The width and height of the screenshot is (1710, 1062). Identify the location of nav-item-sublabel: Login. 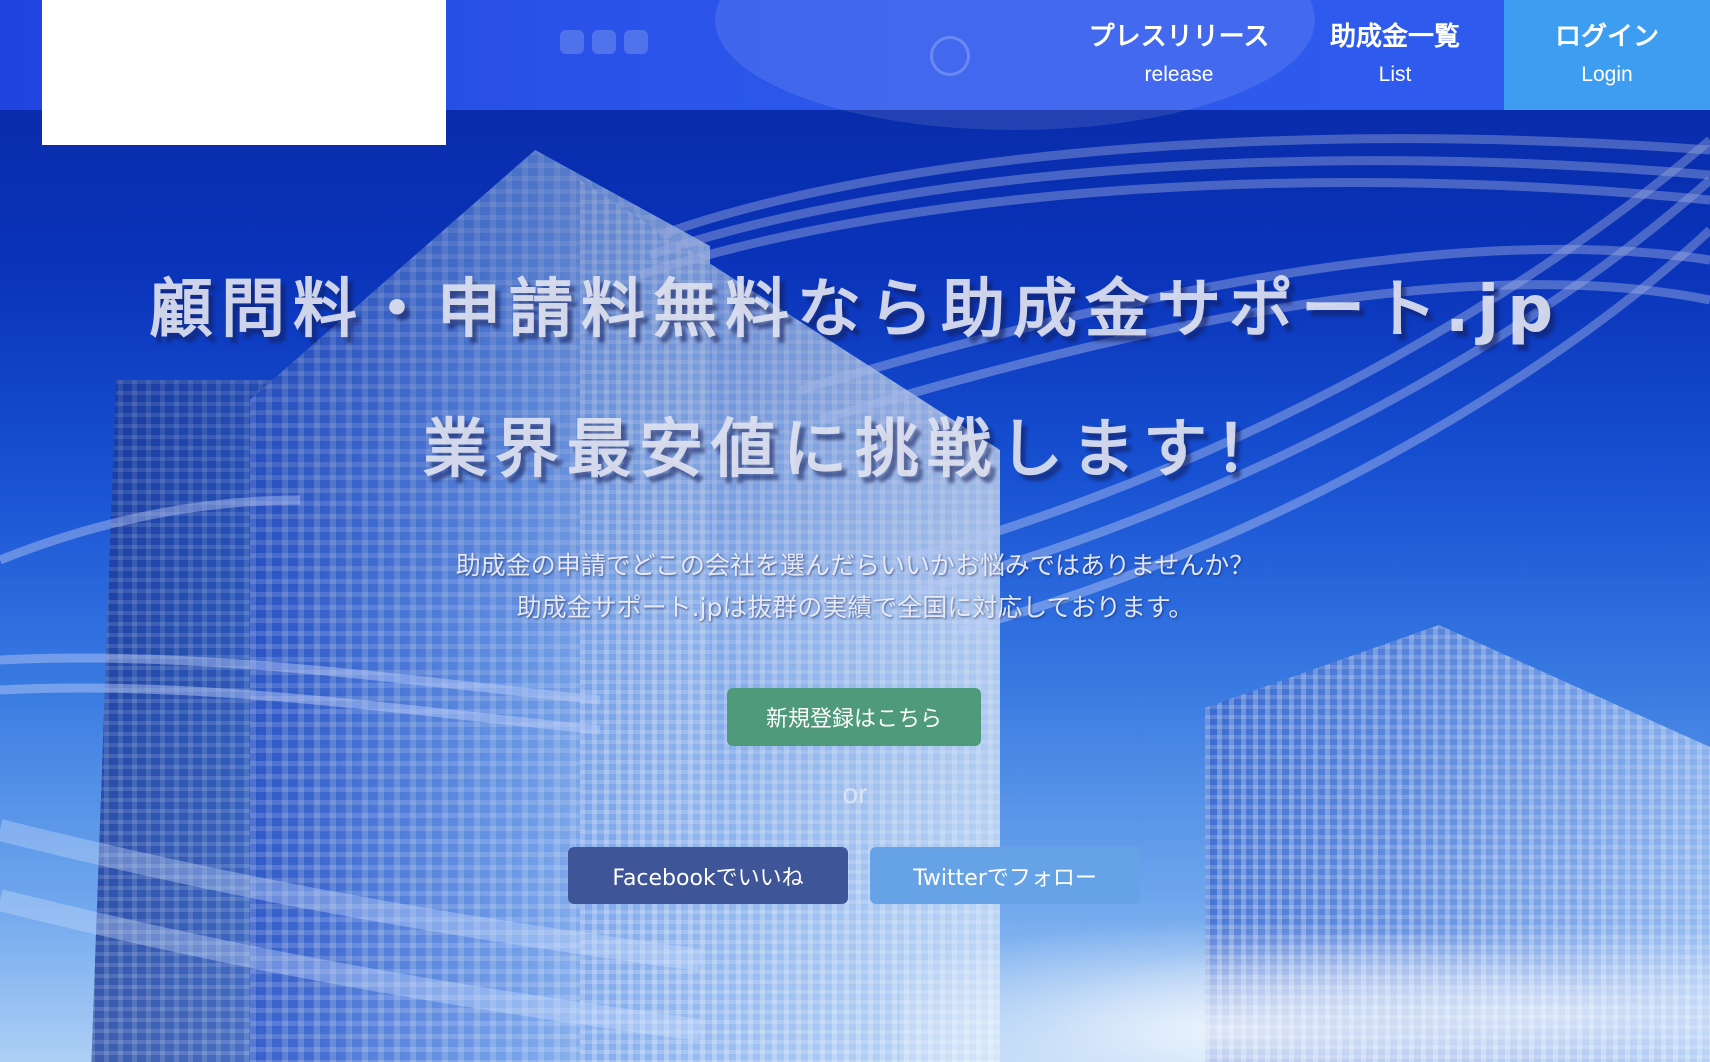
(1607, 74).